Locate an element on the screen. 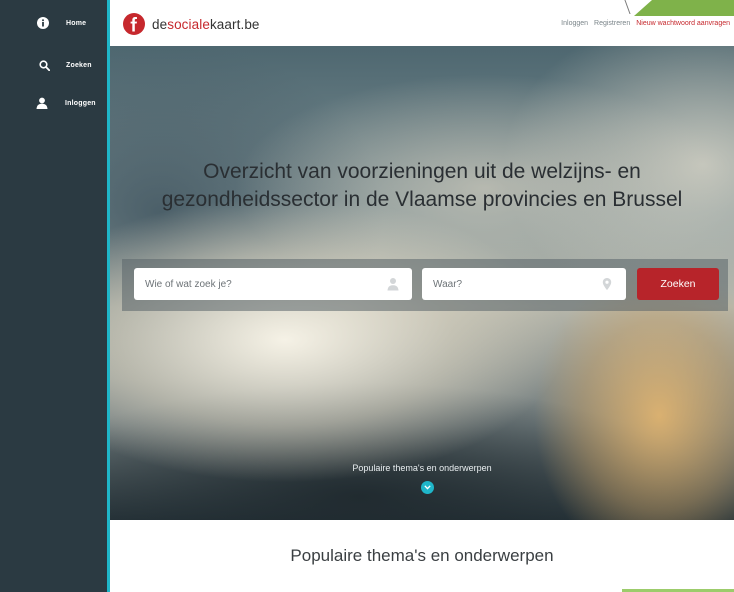 This screenshot has width=734, height=592. sidebar-item-login: Inloggen is located at coordinates (53, 103).